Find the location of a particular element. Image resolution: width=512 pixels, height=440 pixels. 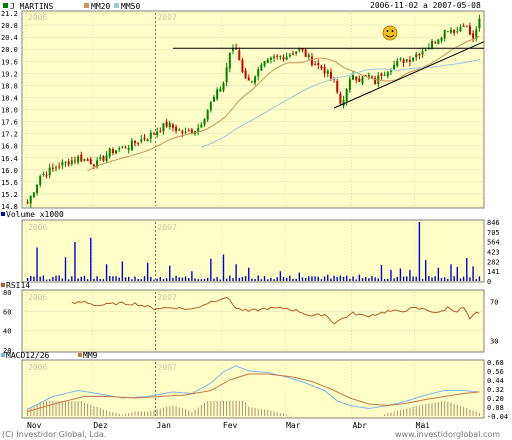

macd-title: MACD12/26 is located at coordinates (28, 355).